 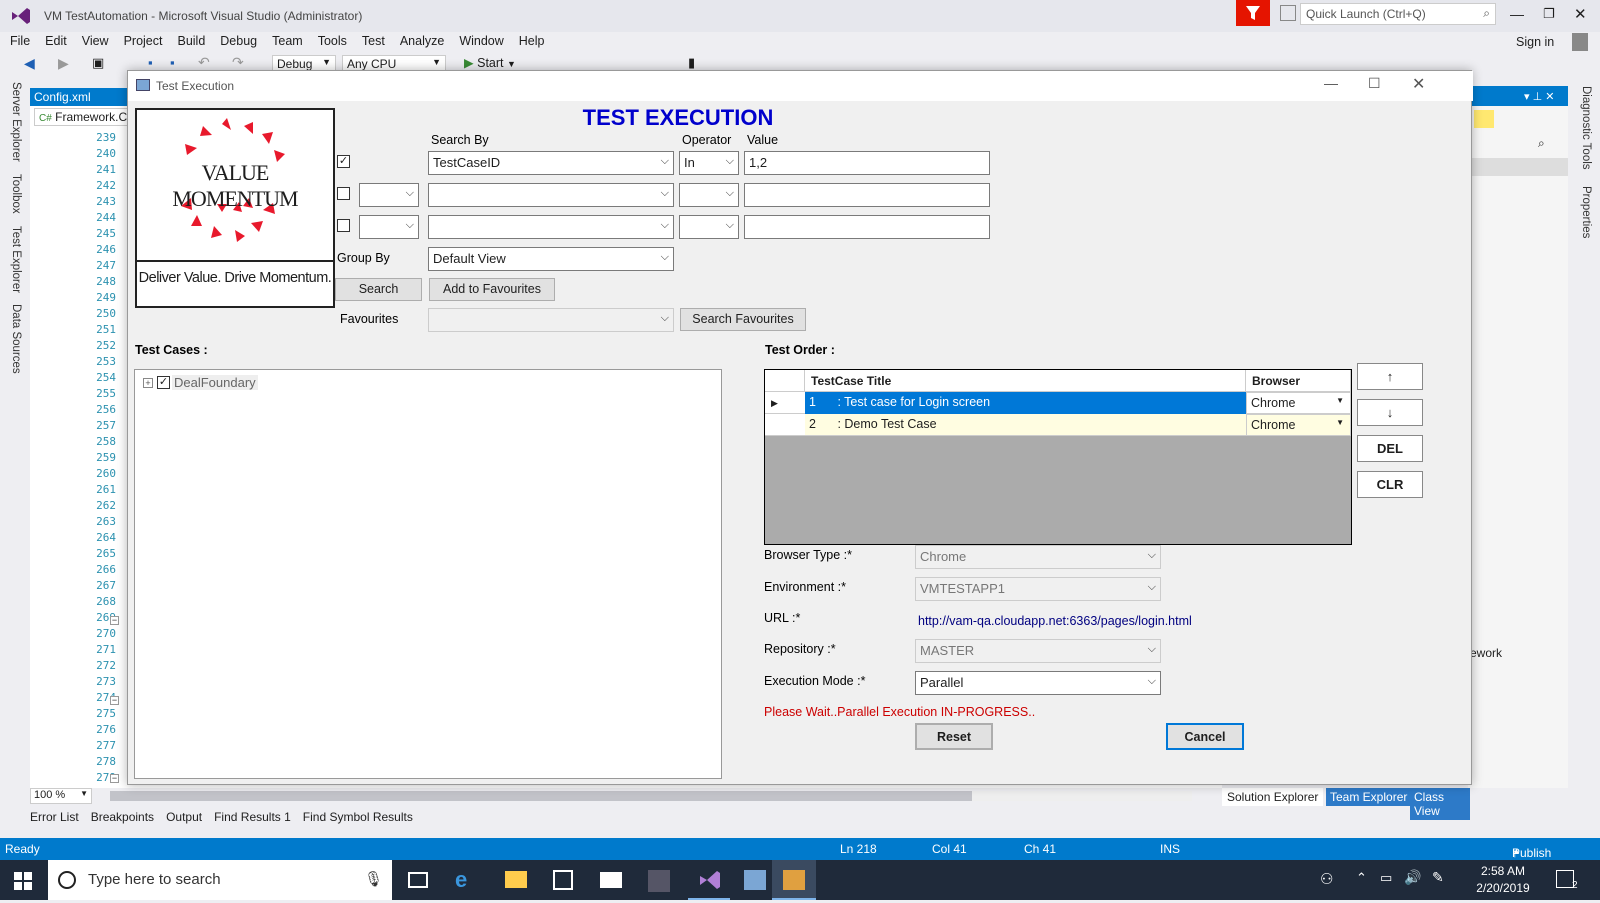 What do you see at coordinates (785, 403) in the screenshot?
I see `row-selector-icon: ▶` at bounding box center [785, 403].